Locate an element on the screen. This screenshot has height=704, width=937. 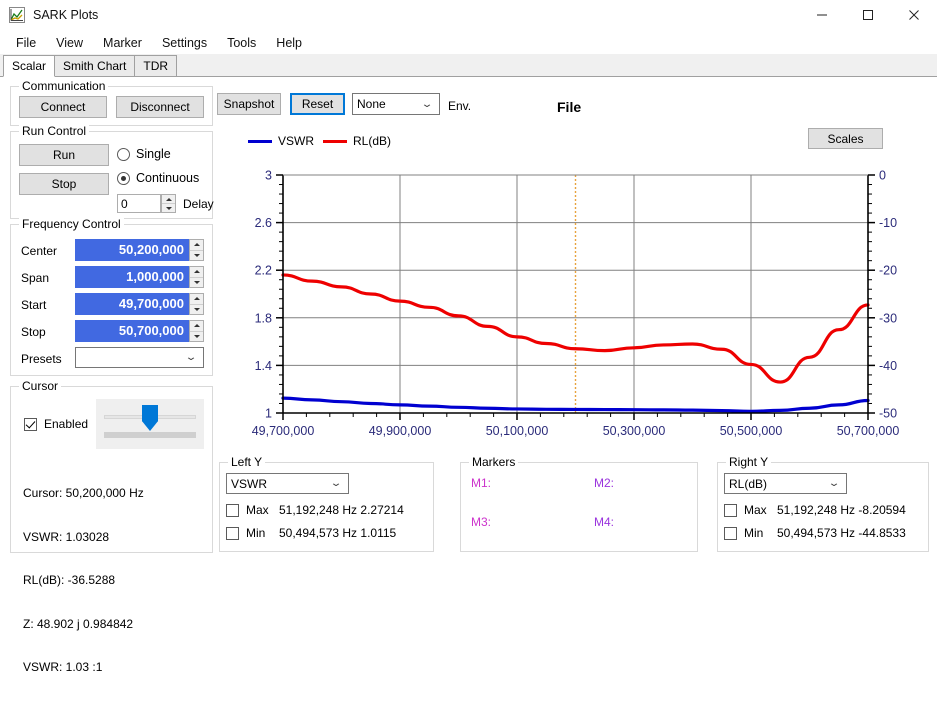
cursor-enabled-label: Enabled is located at coordinates (66, 424).